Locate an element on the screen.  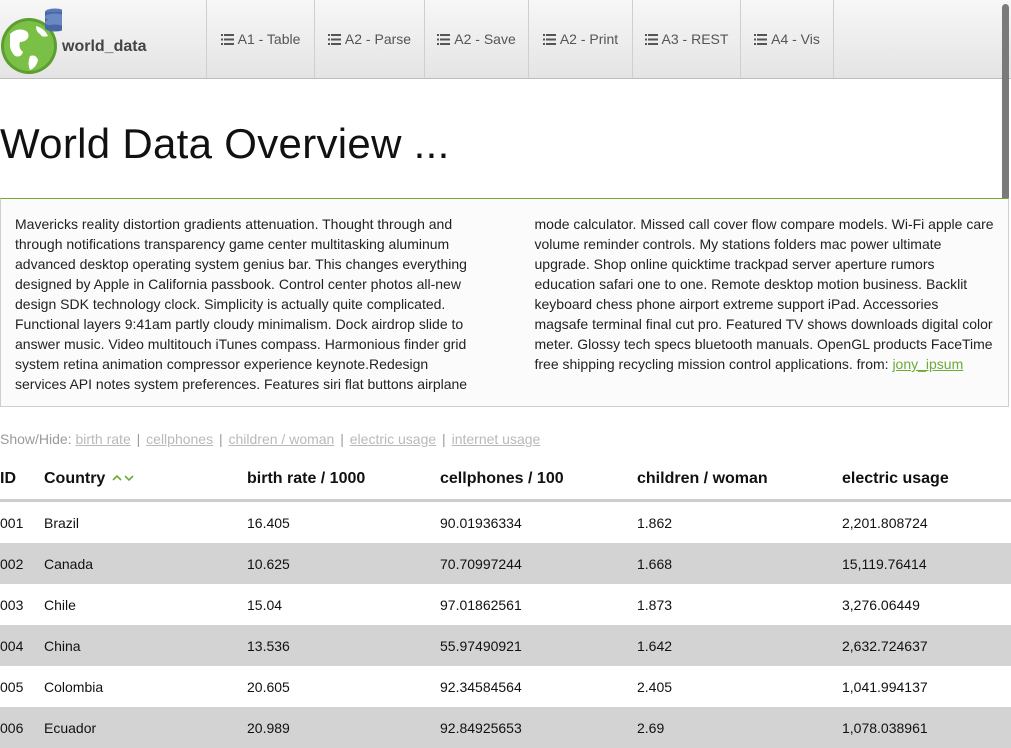
cell-cellphones: 92.34584564 is located at coordinates (481, 686).